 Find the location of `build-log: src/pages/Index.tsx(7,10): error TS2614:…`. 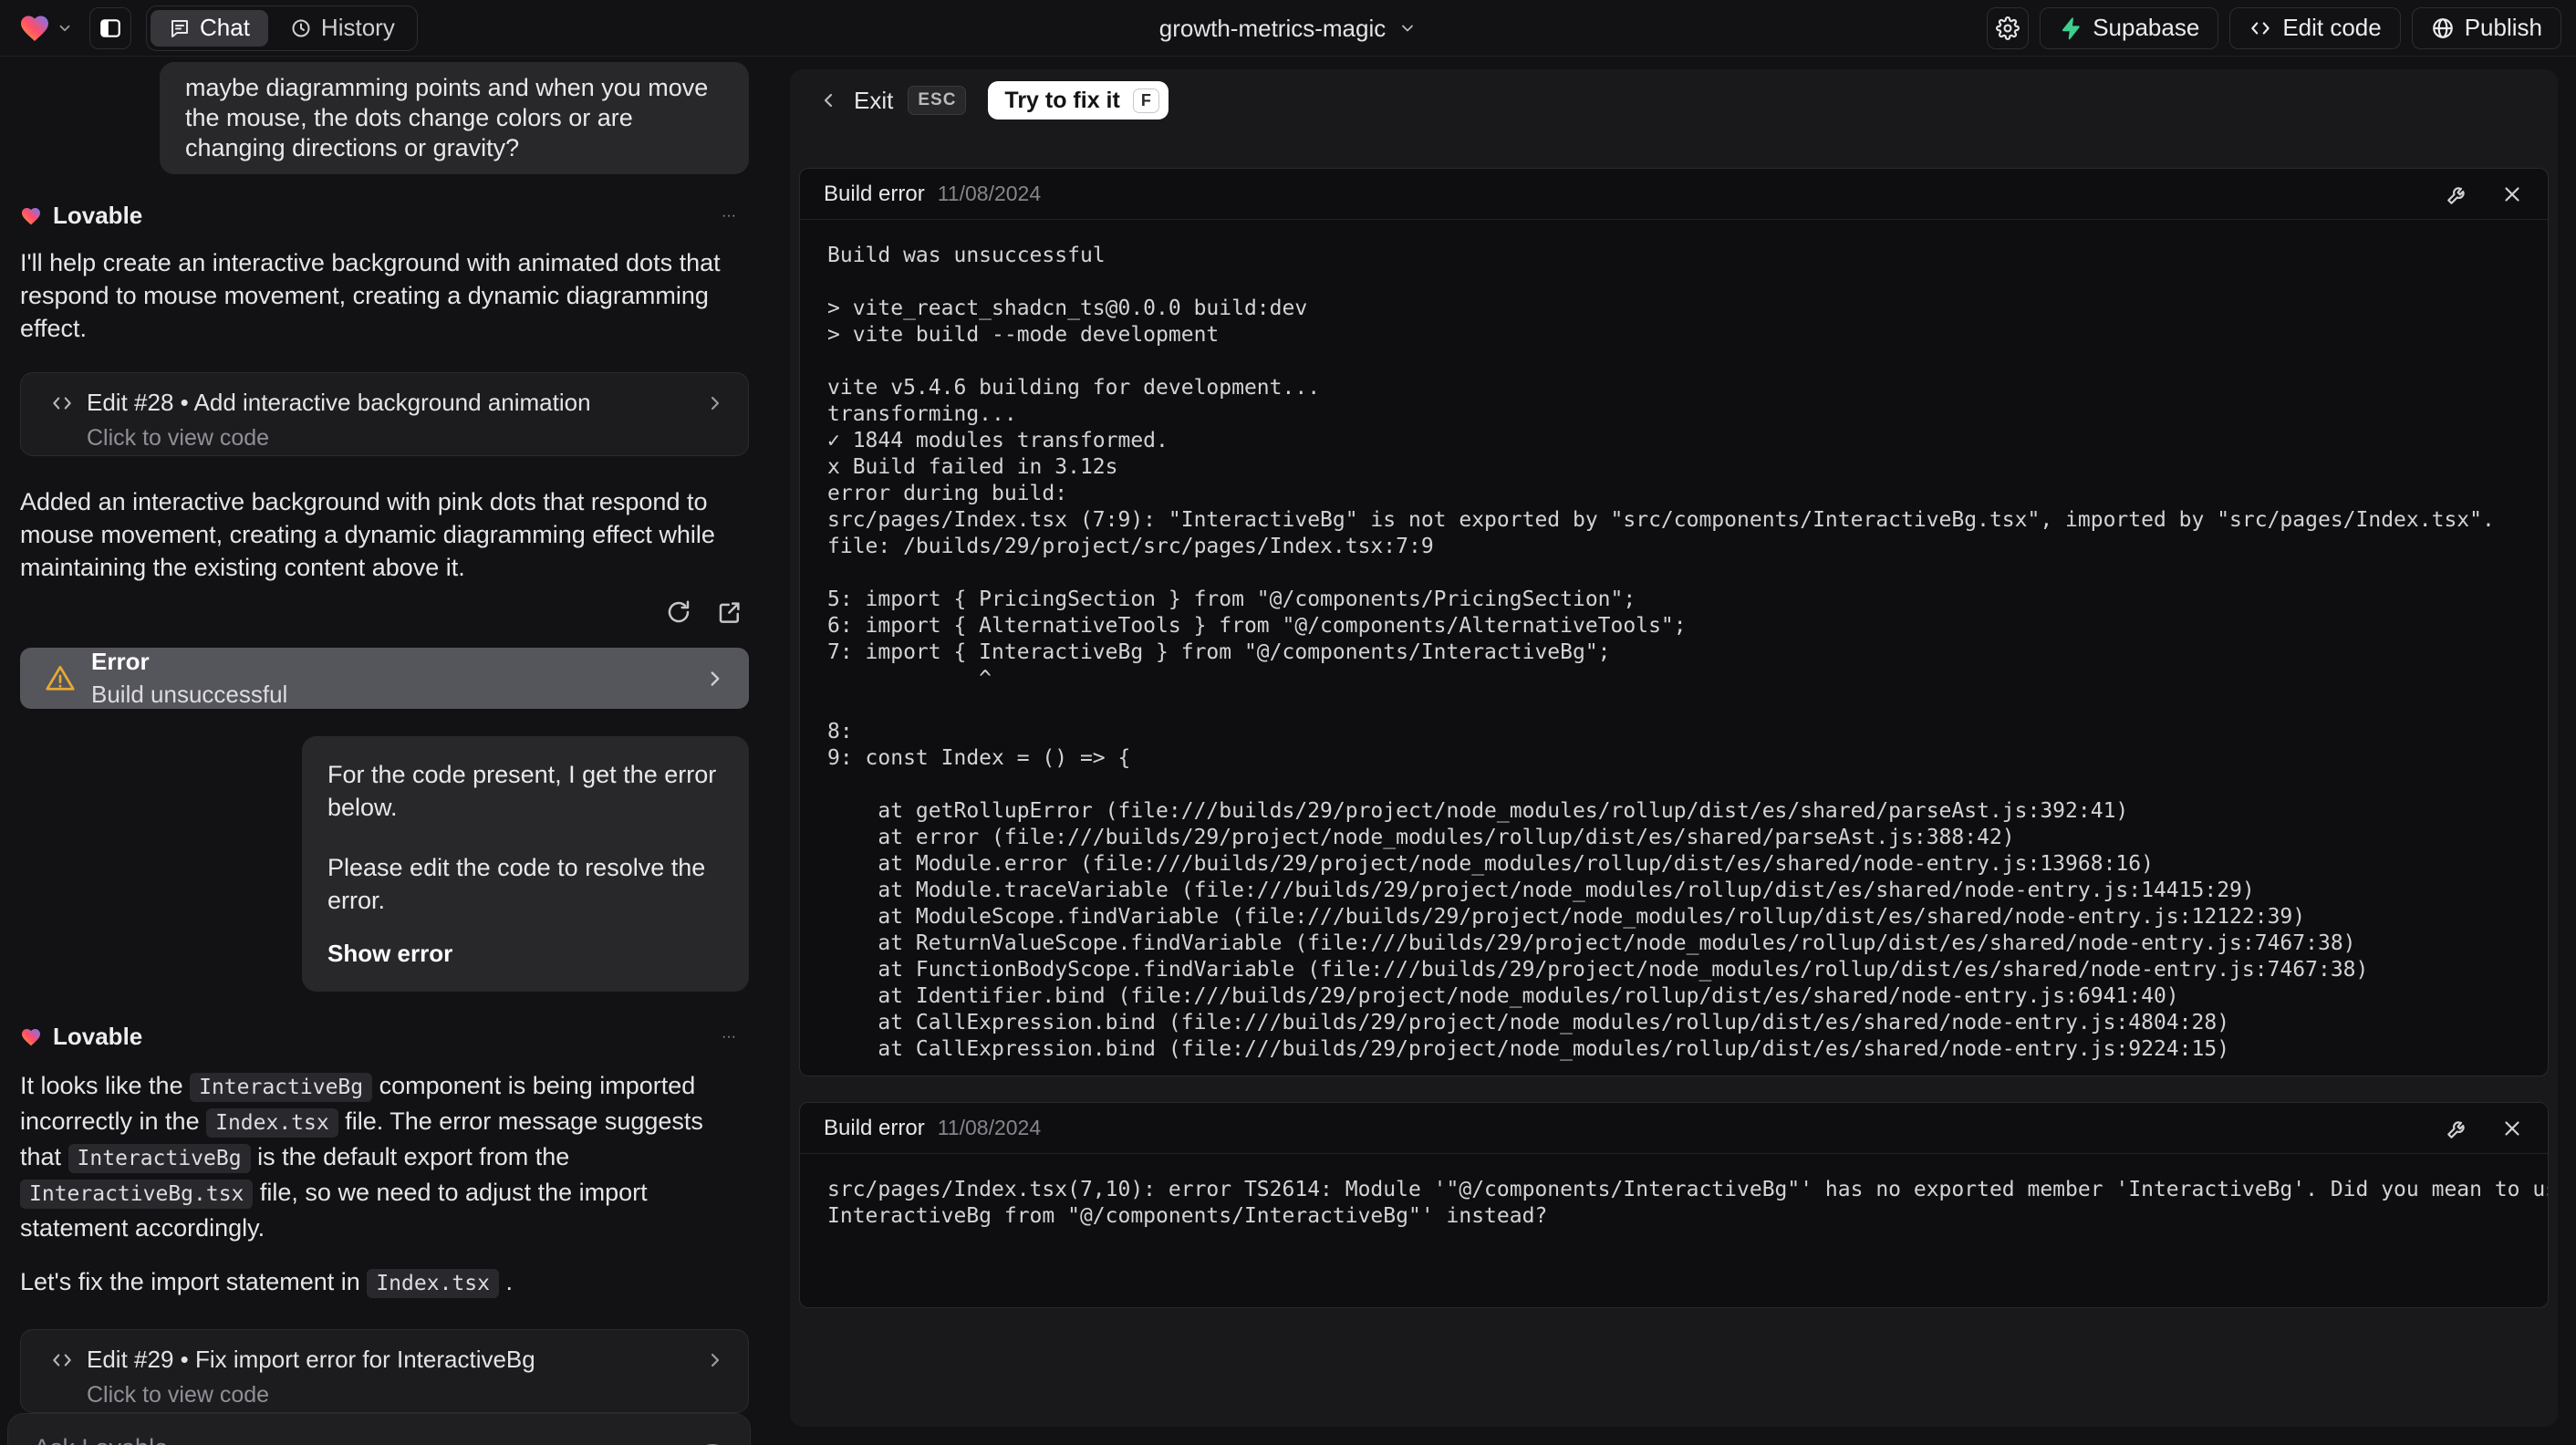

build-log: src/pages/Index.tsx(7,10): error TS2614:… is located at coordinates (1687, 1203).